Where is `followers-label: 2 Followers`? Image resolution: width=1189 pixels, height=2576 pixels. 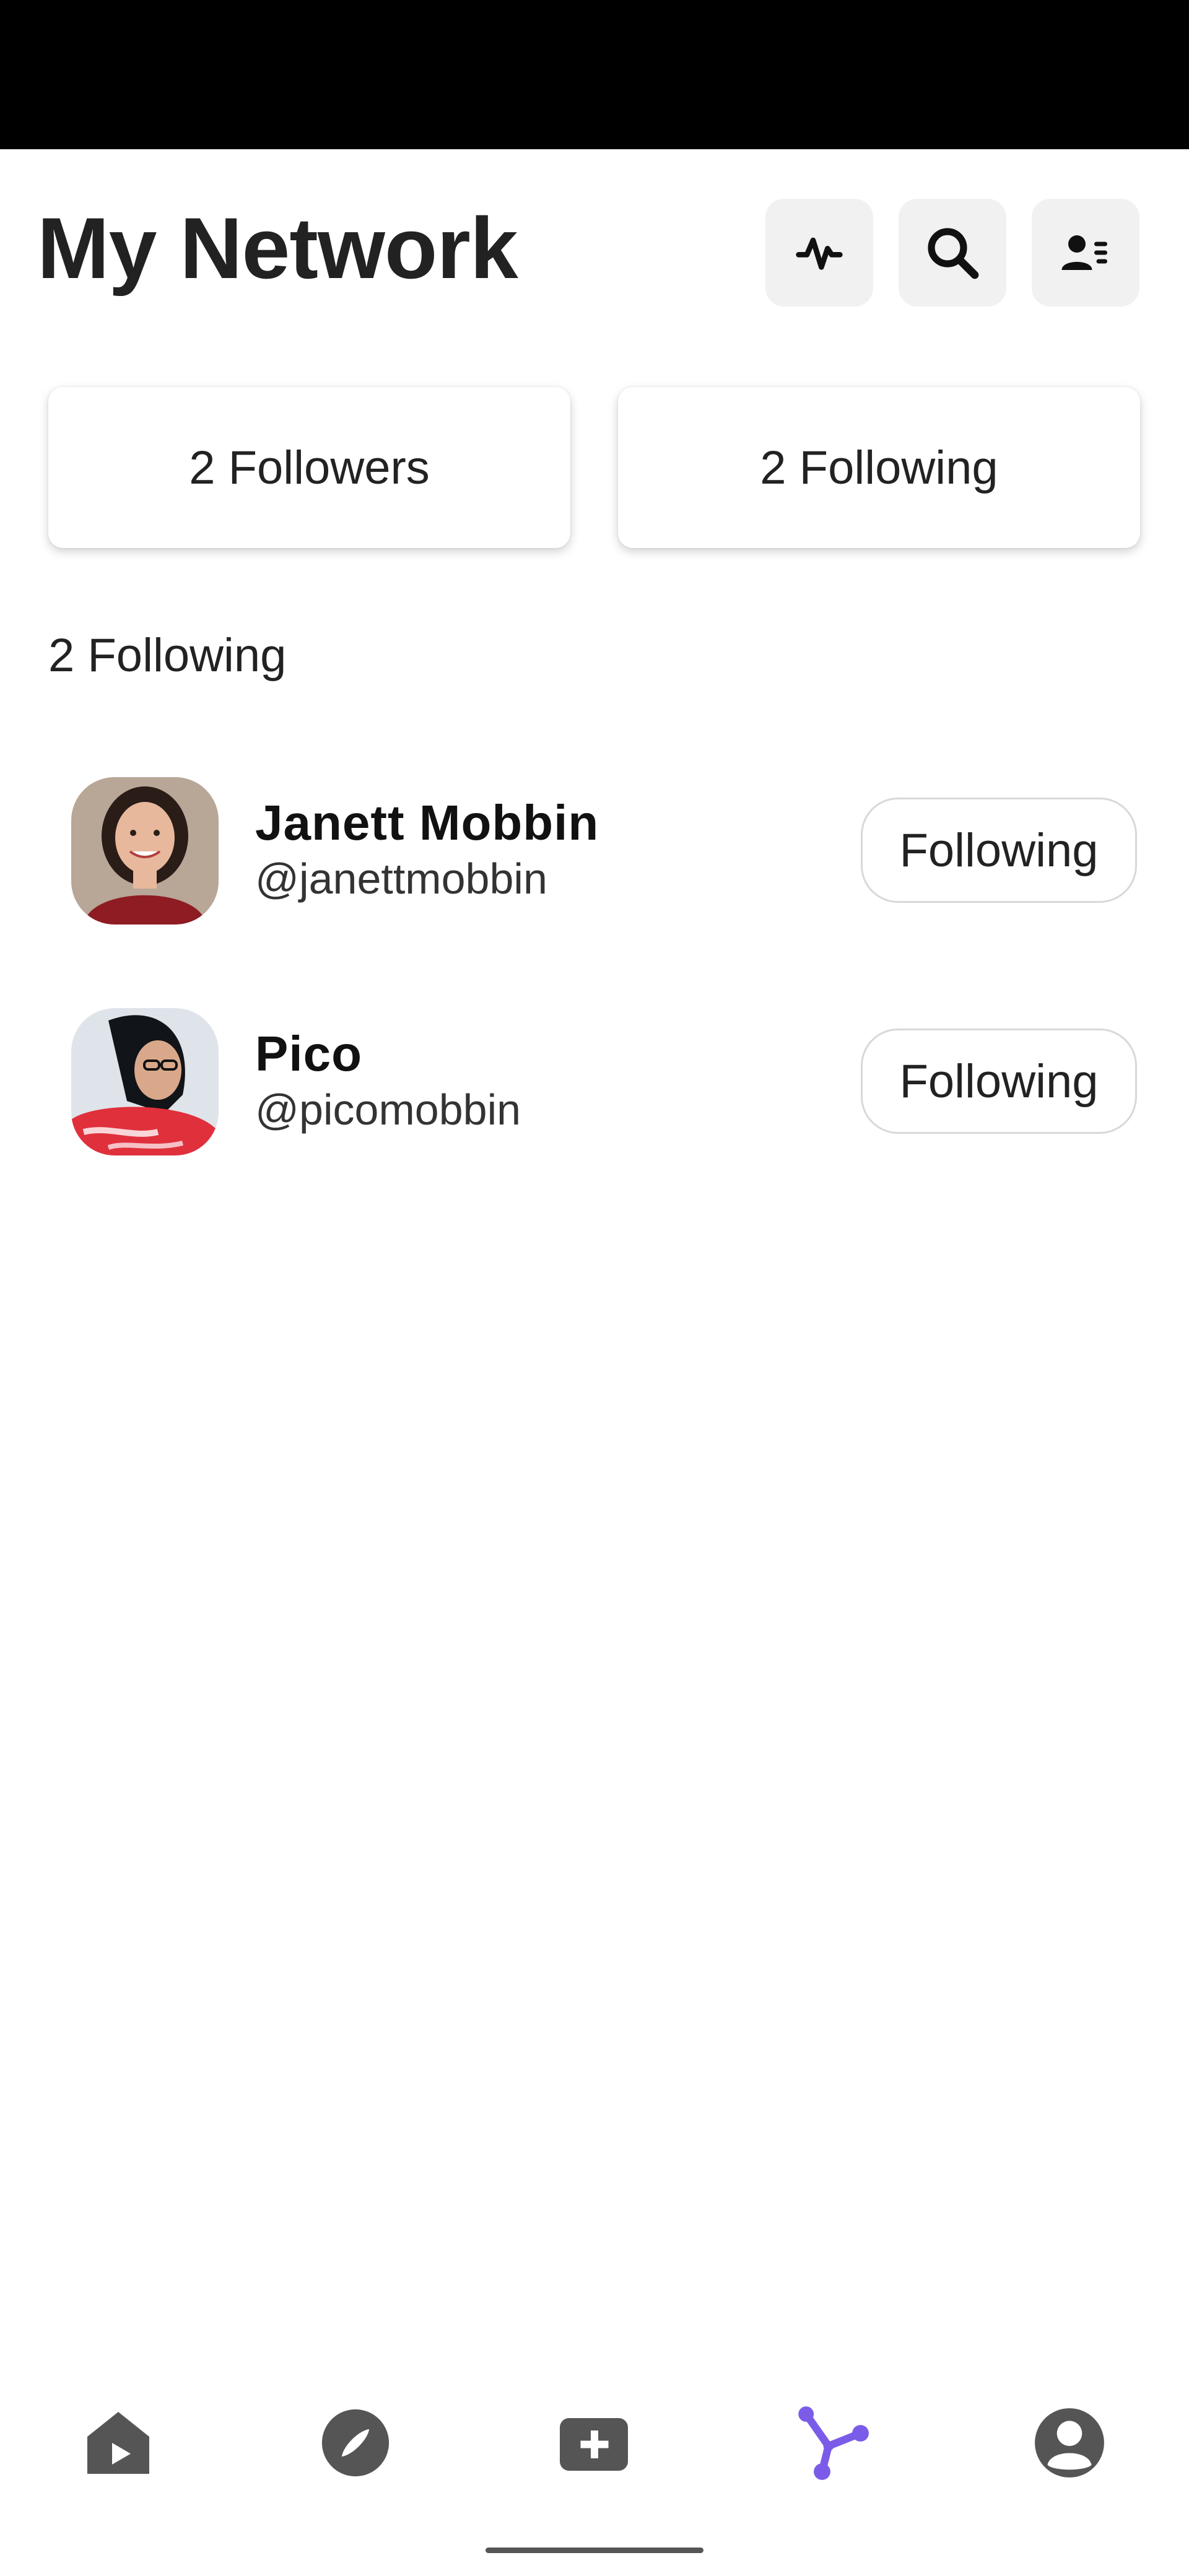
followers-label: 2 Followers is located at coordinates (309, 467).